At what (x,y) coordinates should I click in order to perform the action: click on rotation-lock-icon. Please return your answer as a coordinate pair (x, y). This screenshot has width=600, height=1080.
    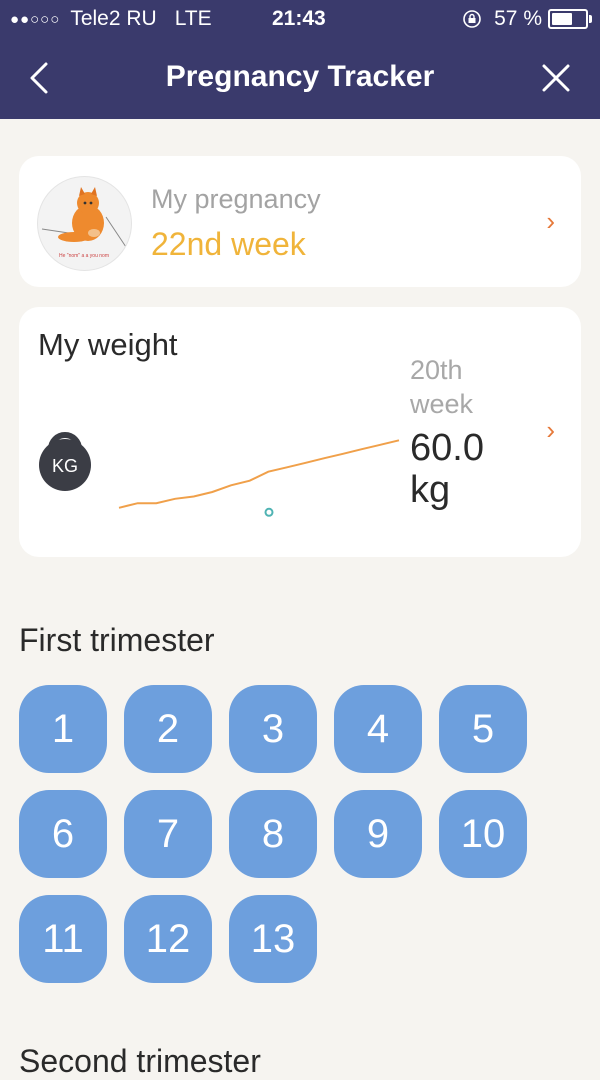
    Looking at the image, I should click on (472, 19).